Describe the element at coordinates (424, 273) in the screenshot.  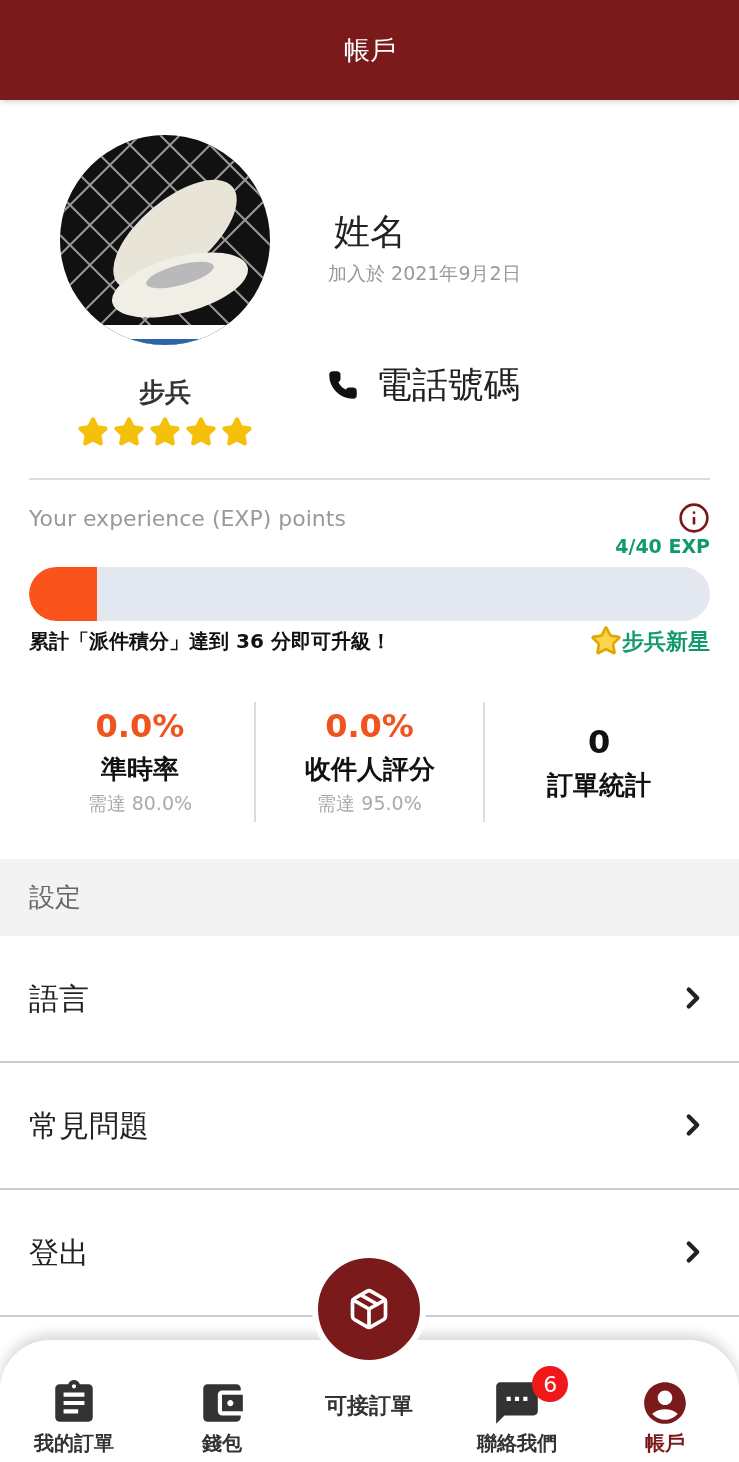
I see `join-date: 加入於 2021年9月2日` at that location.